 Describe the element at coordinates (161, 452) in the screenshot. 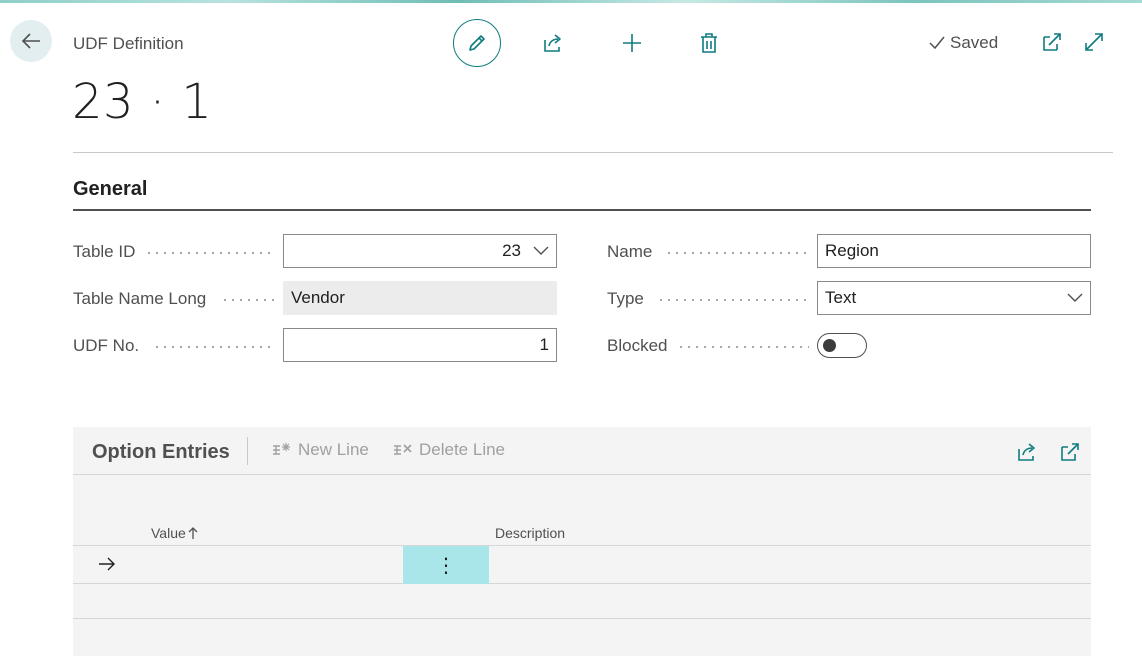

I see `option-entries-title: Option Entries` at that location.